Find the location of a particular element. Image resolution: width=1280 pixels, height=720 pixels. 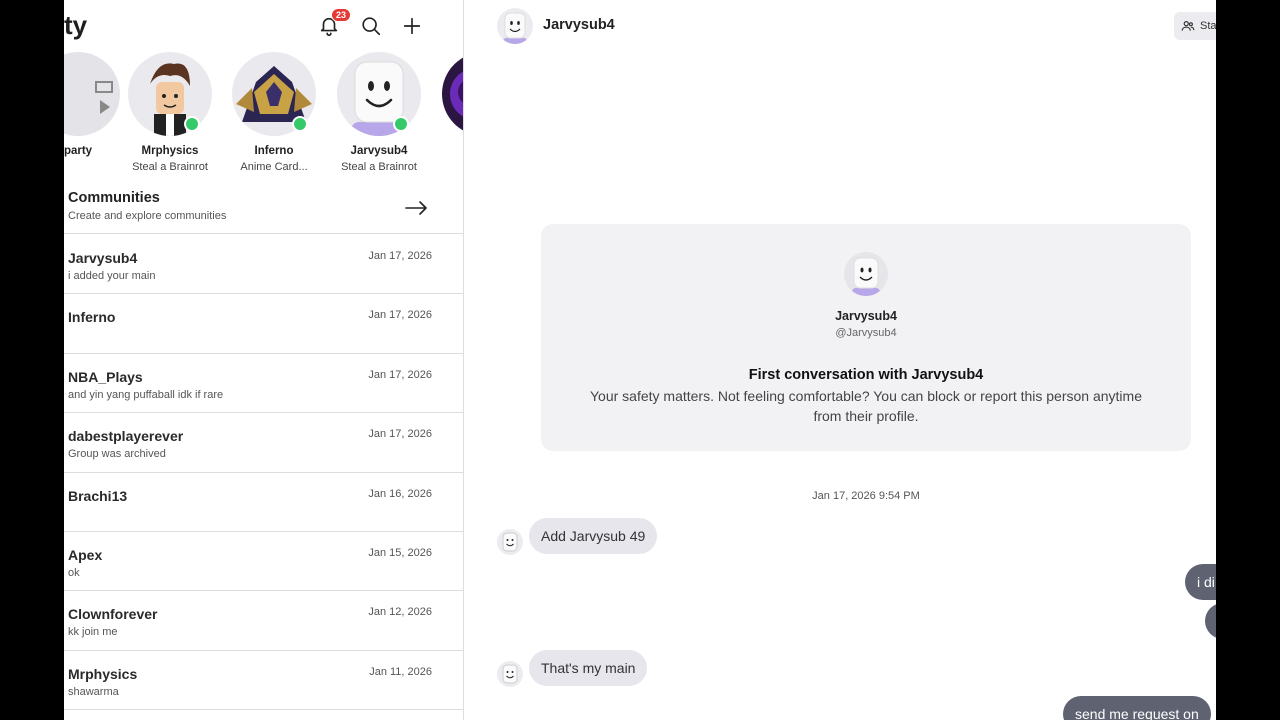

communities-title: Communities is located at coordinates (114, 198).